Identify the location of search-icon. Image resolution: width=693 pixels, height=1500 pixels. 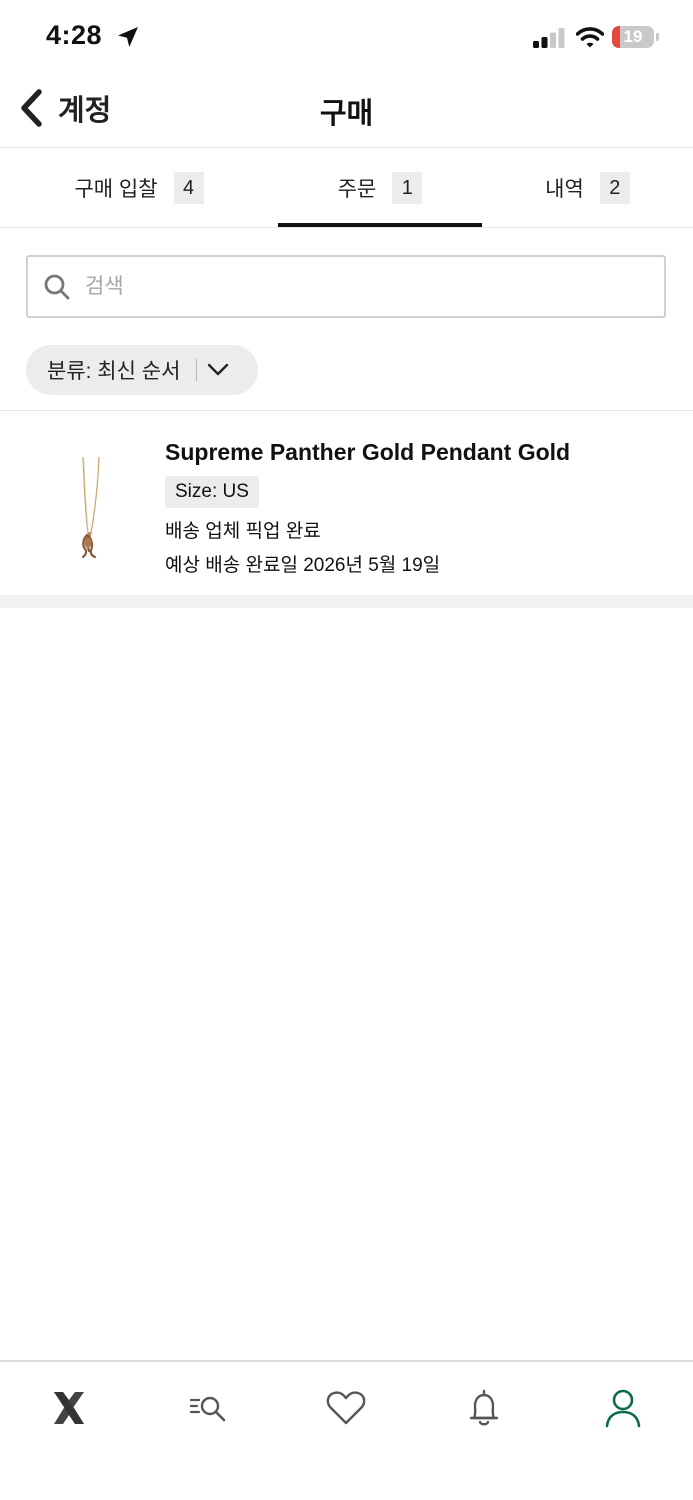
(57, 286).